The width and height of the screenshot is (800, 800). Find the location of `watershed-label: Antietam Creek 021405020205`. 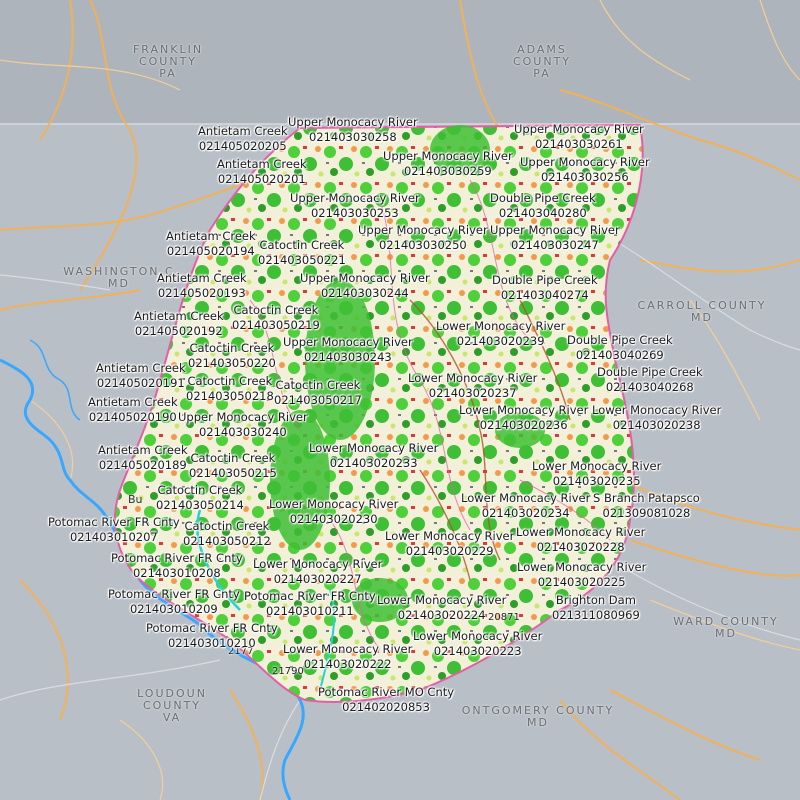

watershed-label: Antietam Creek 021405020205 is located at coordinates (243, 139).